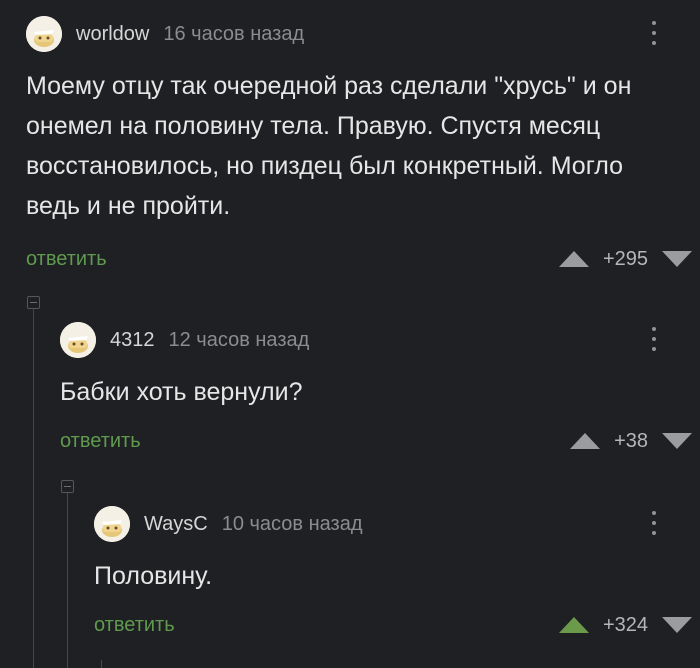 This screenshot has height=668, width=700. What do you see at coordinates (132, 340) in the screenshot?
I see `username: 4312` at bounding box center [132, 340].